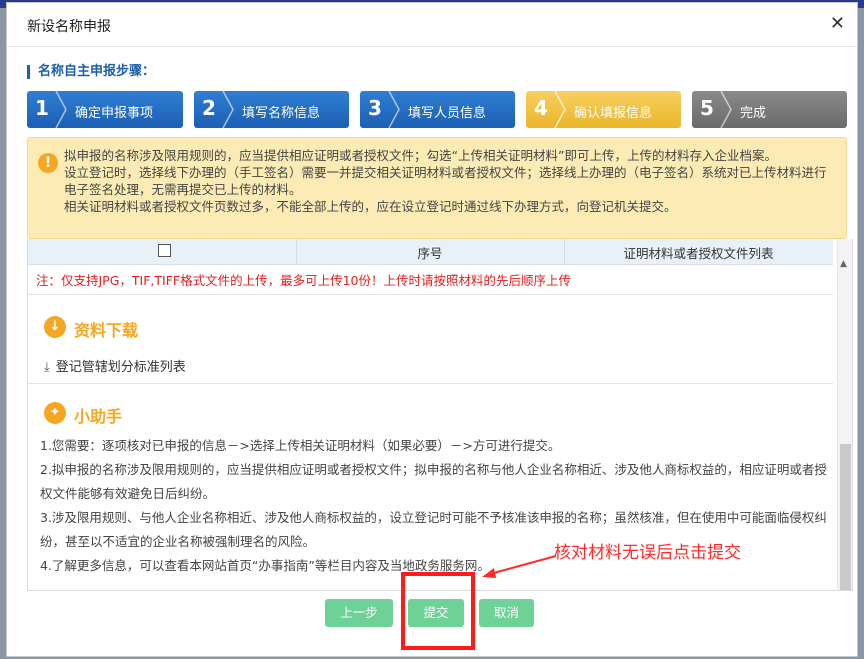 The height and width of the screenshot is (659, 864). I want to click on steps-bar: 1 确定申报事项 2 填写名称信息 3 填写人员信息 4 确认填报信息 5 完成, so click(437, 110).